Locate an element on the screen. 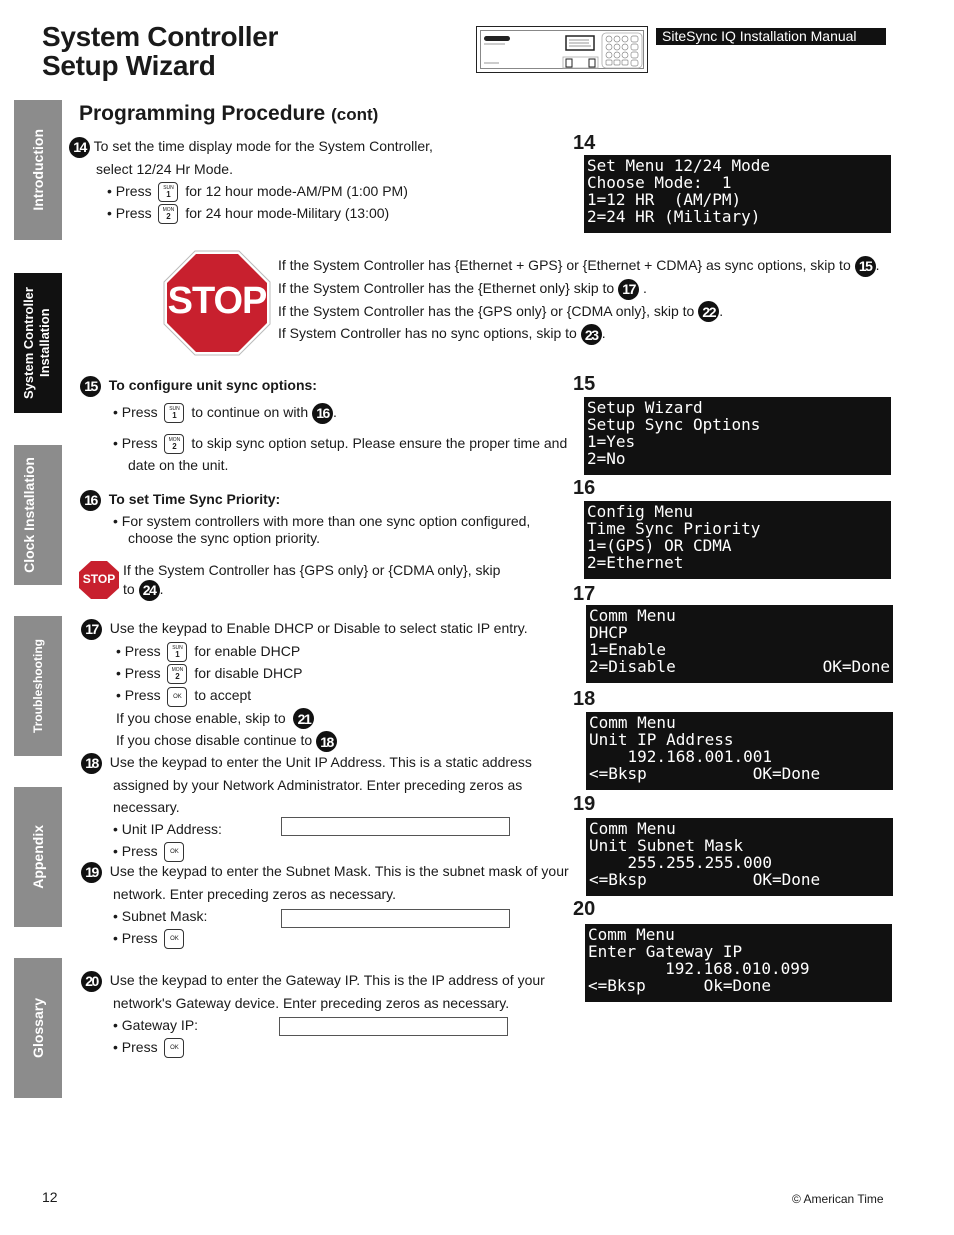  lcd-row: 2=No is located at coordinates (737, 458).